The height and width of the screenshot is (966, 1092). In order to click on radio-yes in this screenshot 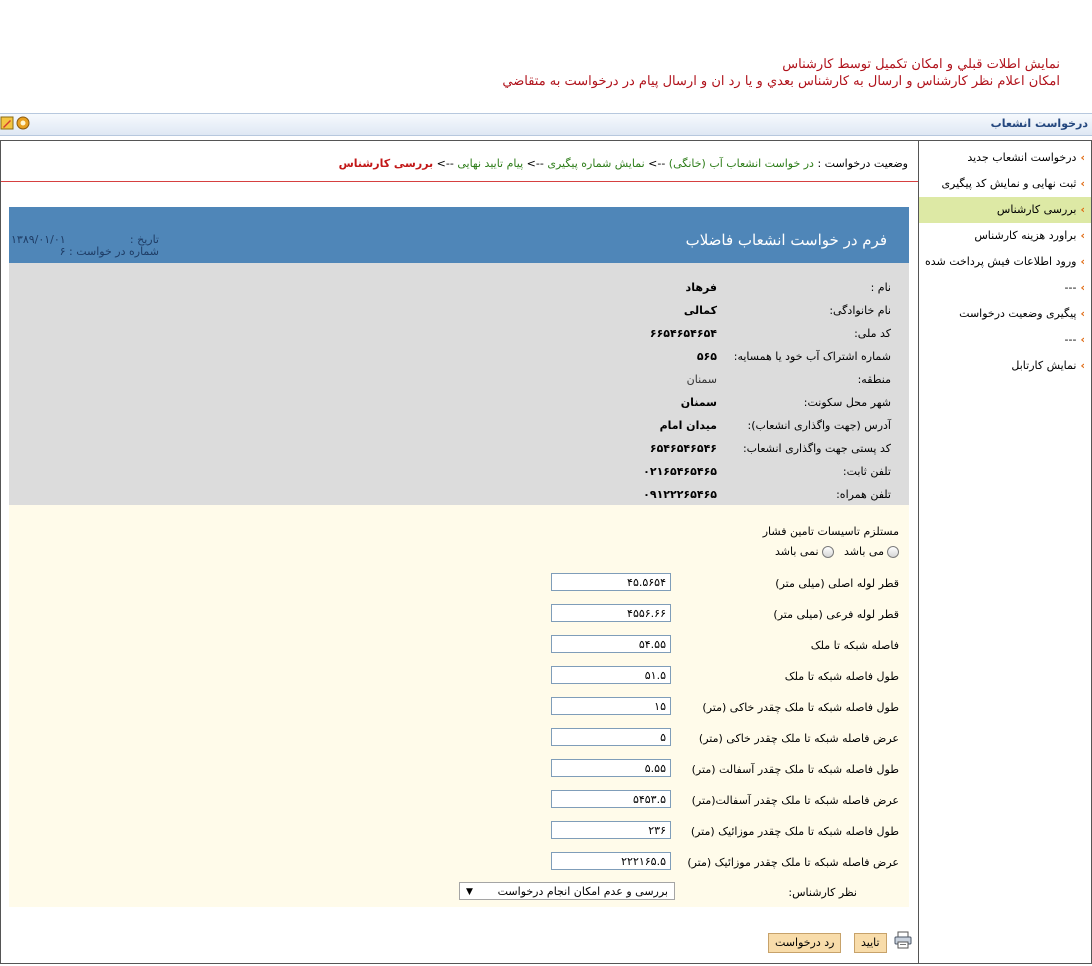, I will do `click(893, 552)`.